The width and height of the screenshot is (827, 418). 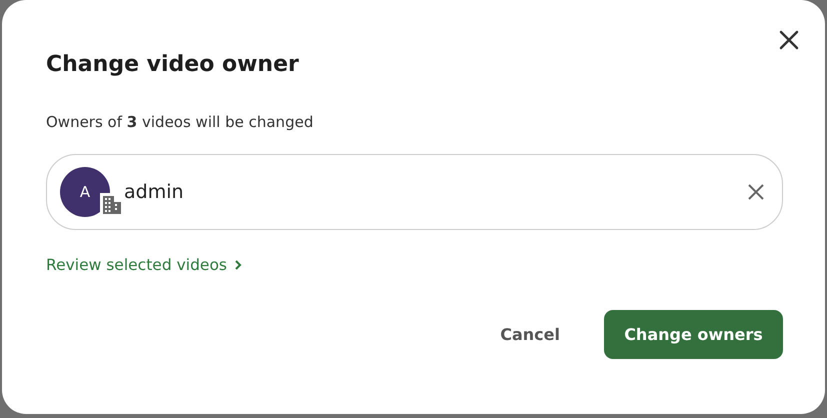 I want to click on dialog-title: Change video owner, so click(x=173, y=64).